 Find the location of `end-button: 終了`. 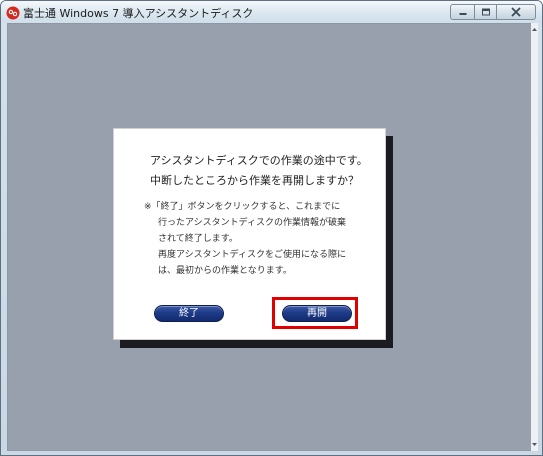

end-button: 終了 is located at coordinates (189, 313).